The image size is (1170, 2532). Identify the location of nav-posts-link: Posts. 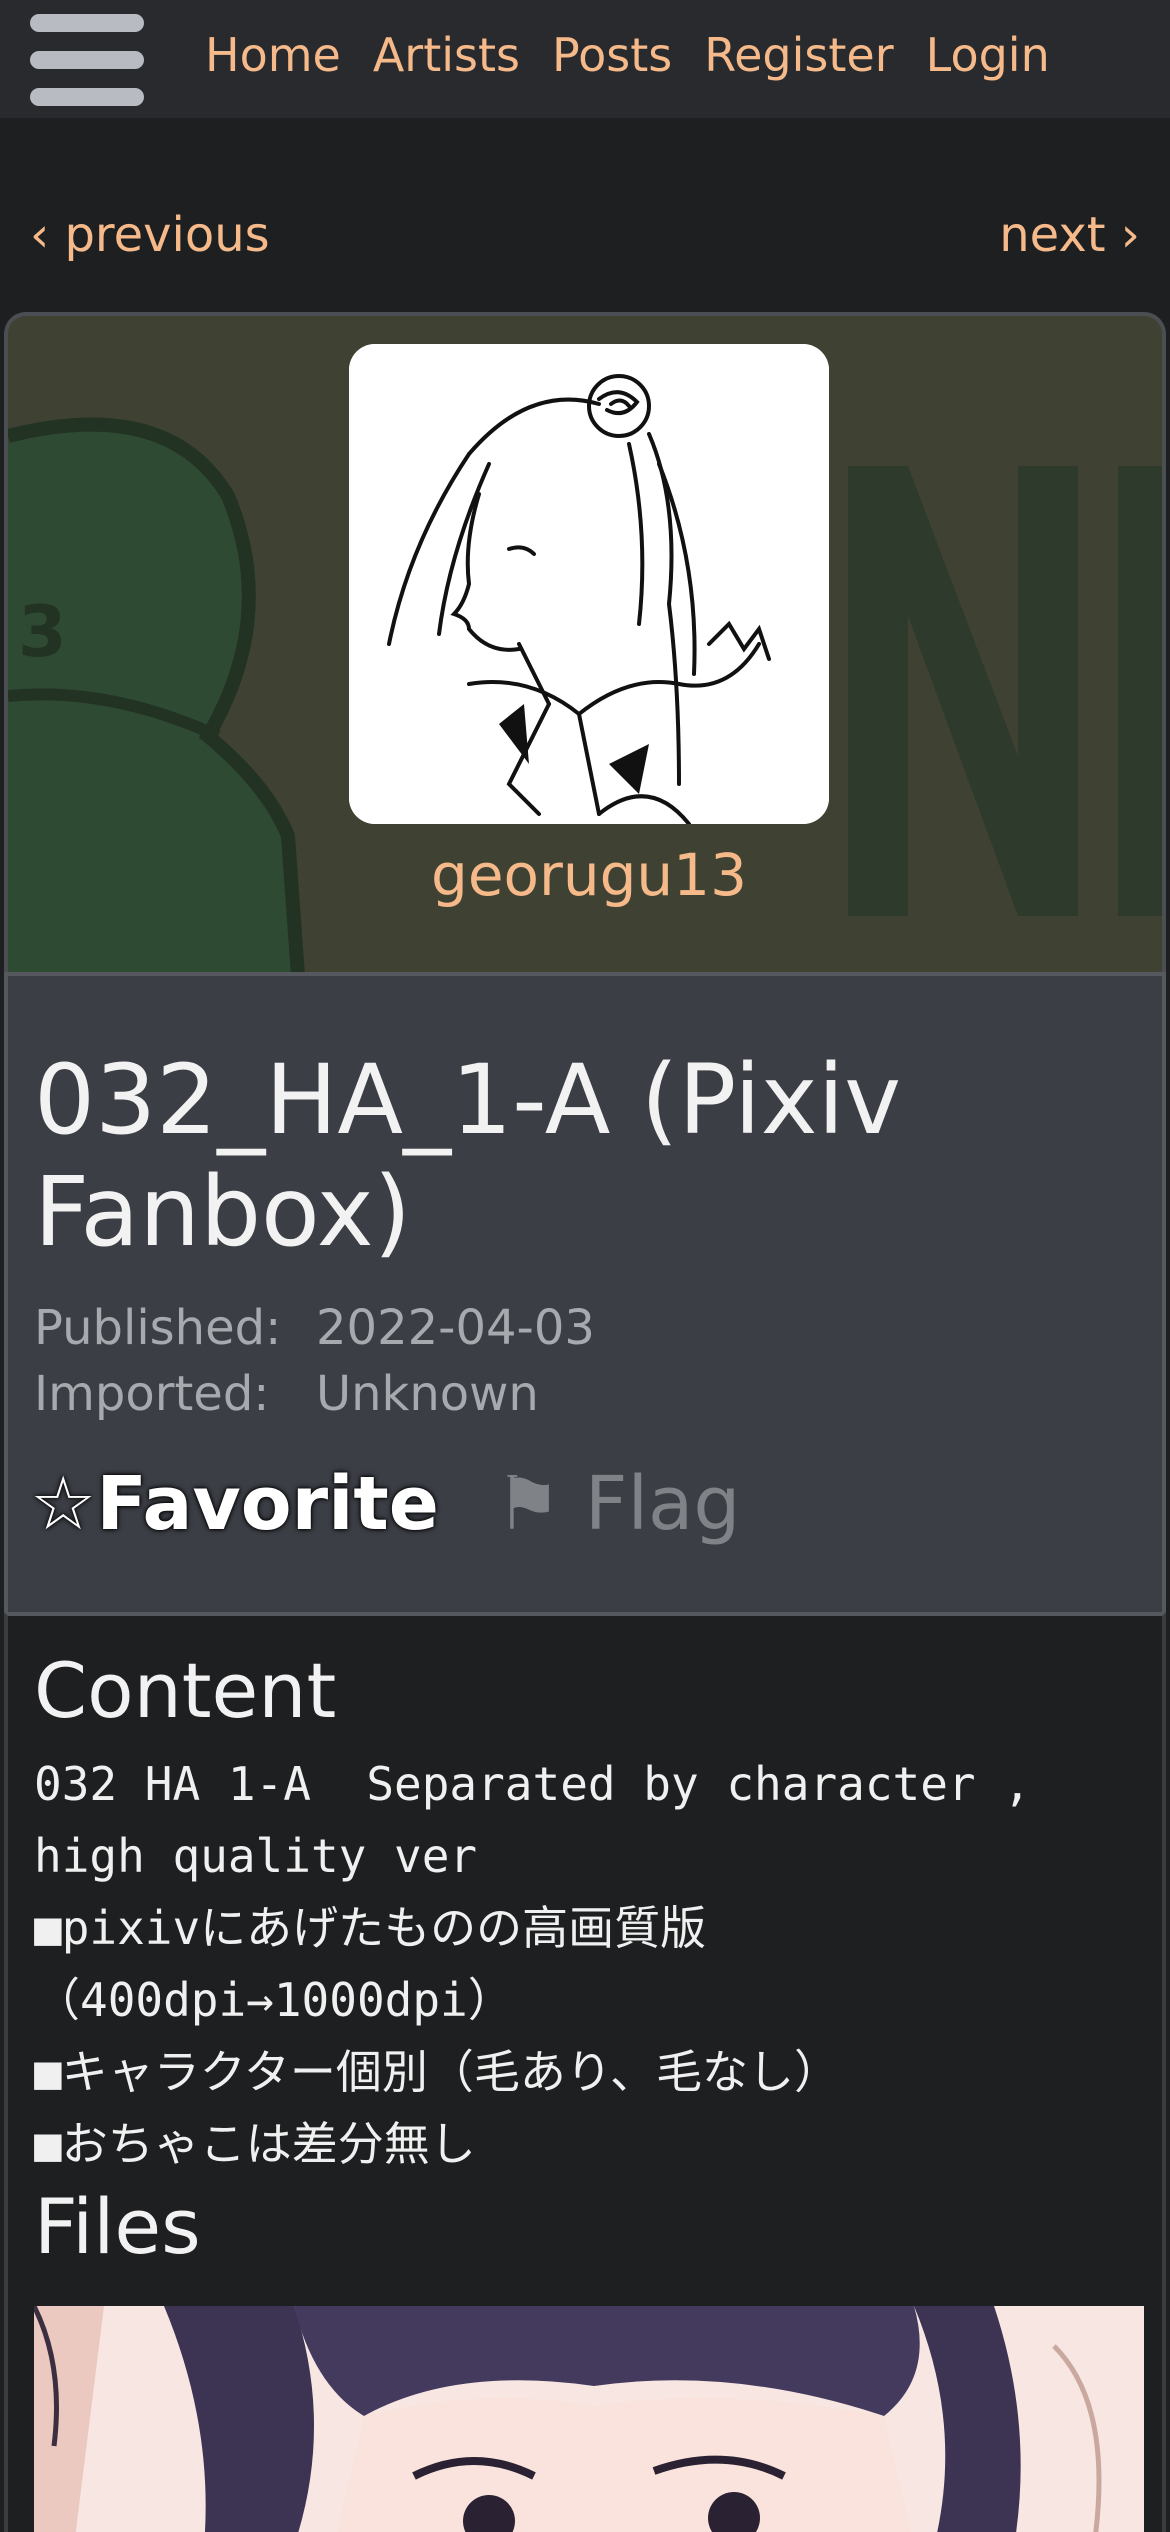
(612, 55).